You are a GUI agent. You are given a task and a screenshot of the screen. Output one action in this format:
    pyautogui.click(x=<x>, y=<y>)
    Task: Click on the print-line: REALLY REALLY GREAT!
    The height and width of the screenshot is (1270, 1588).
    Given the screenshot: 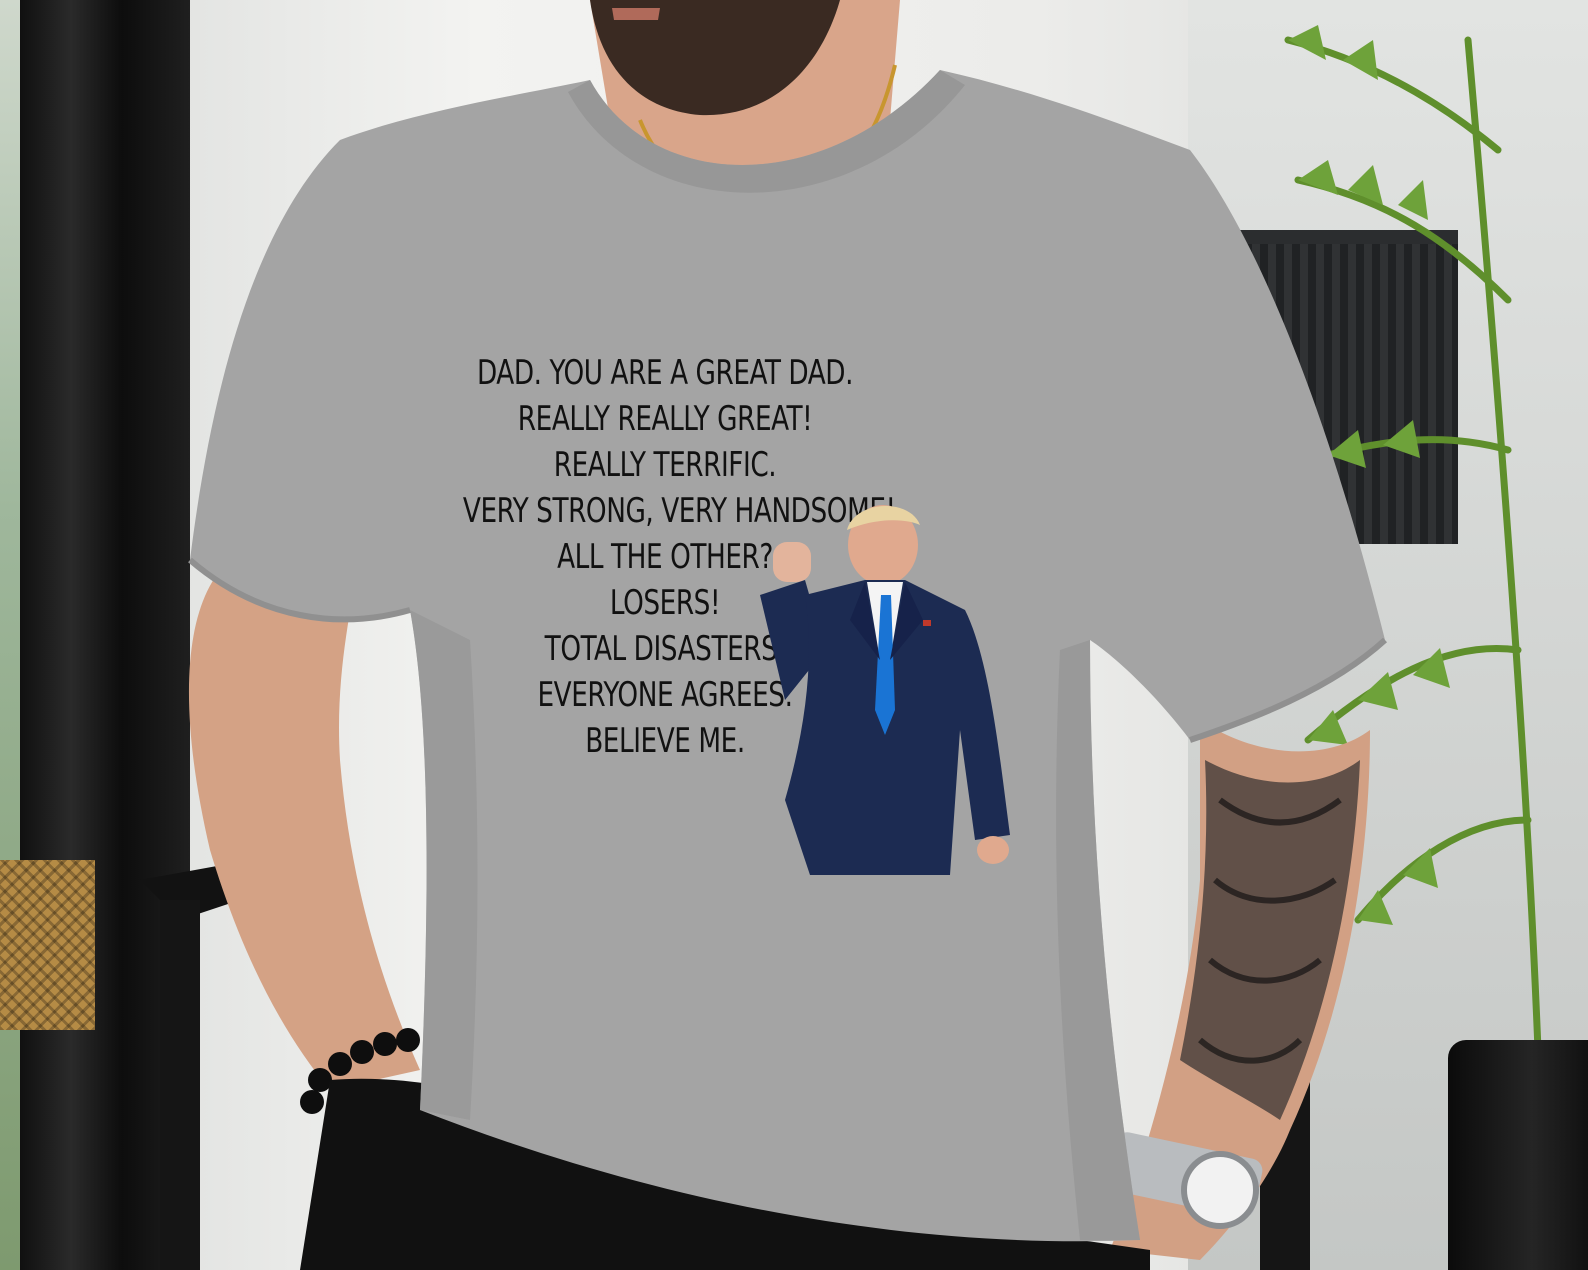 What is the action you would take?
    pyautogui.click(x=665, y=419)
    